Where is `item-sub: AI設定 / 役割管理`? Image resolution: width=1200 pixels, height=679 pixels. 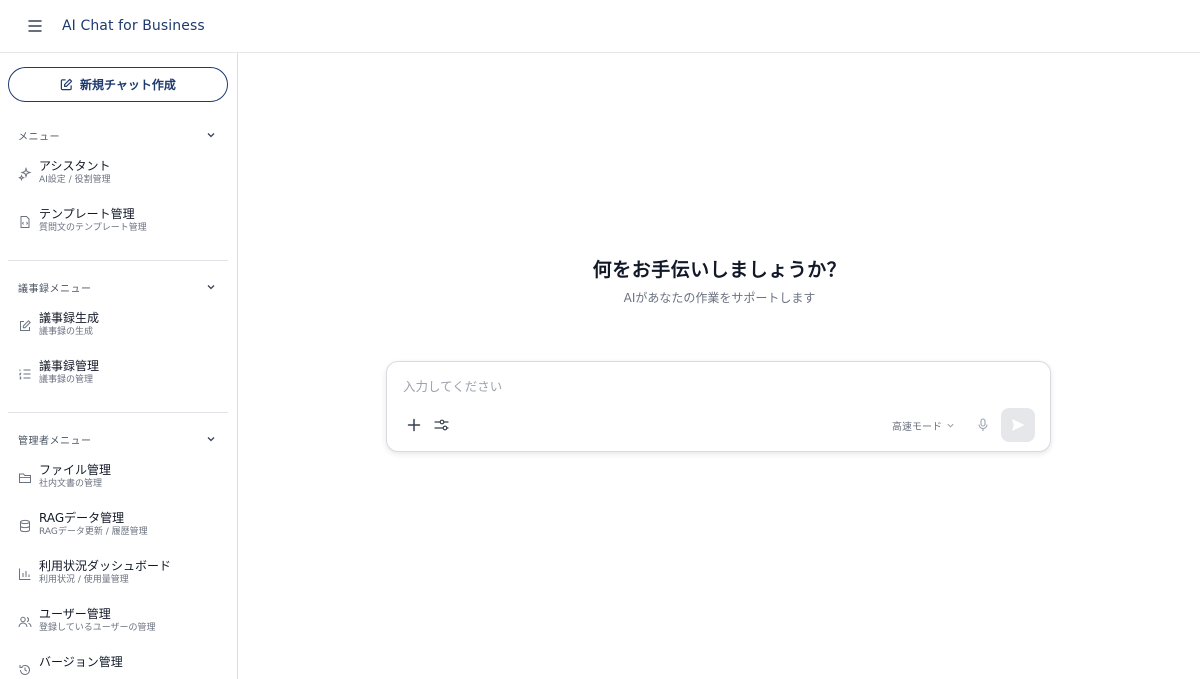
item-sub: AI設定 / 役割管理 is located at coordinates (75, 180).